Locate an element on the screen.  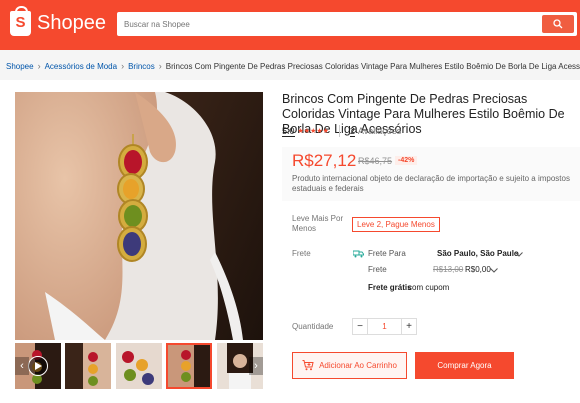
review-label: Avaliações is located at coordinates (379, 131).